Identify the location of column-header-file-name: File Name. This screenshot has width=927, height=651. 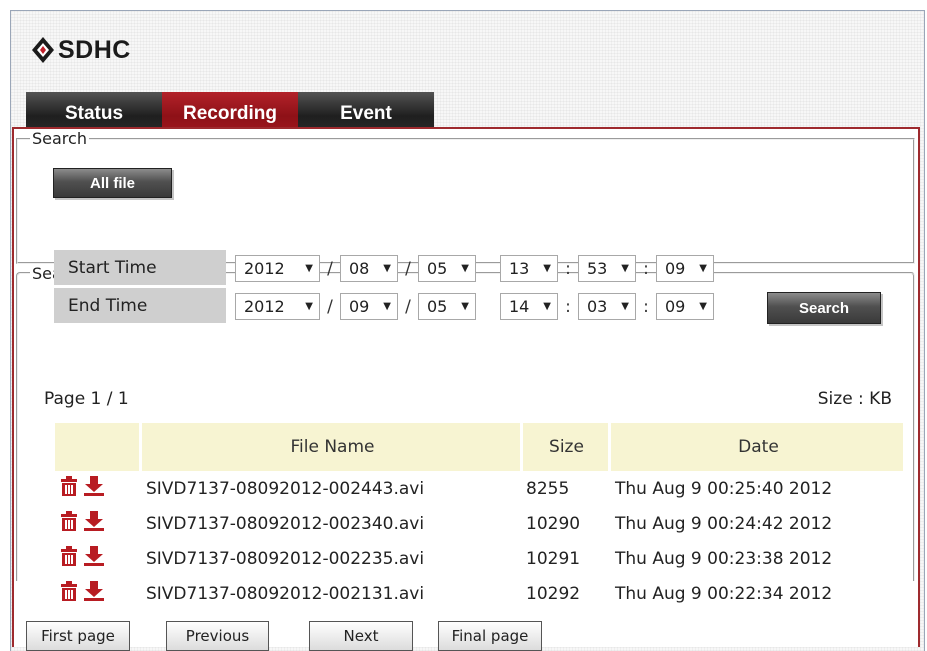
(331, 447).